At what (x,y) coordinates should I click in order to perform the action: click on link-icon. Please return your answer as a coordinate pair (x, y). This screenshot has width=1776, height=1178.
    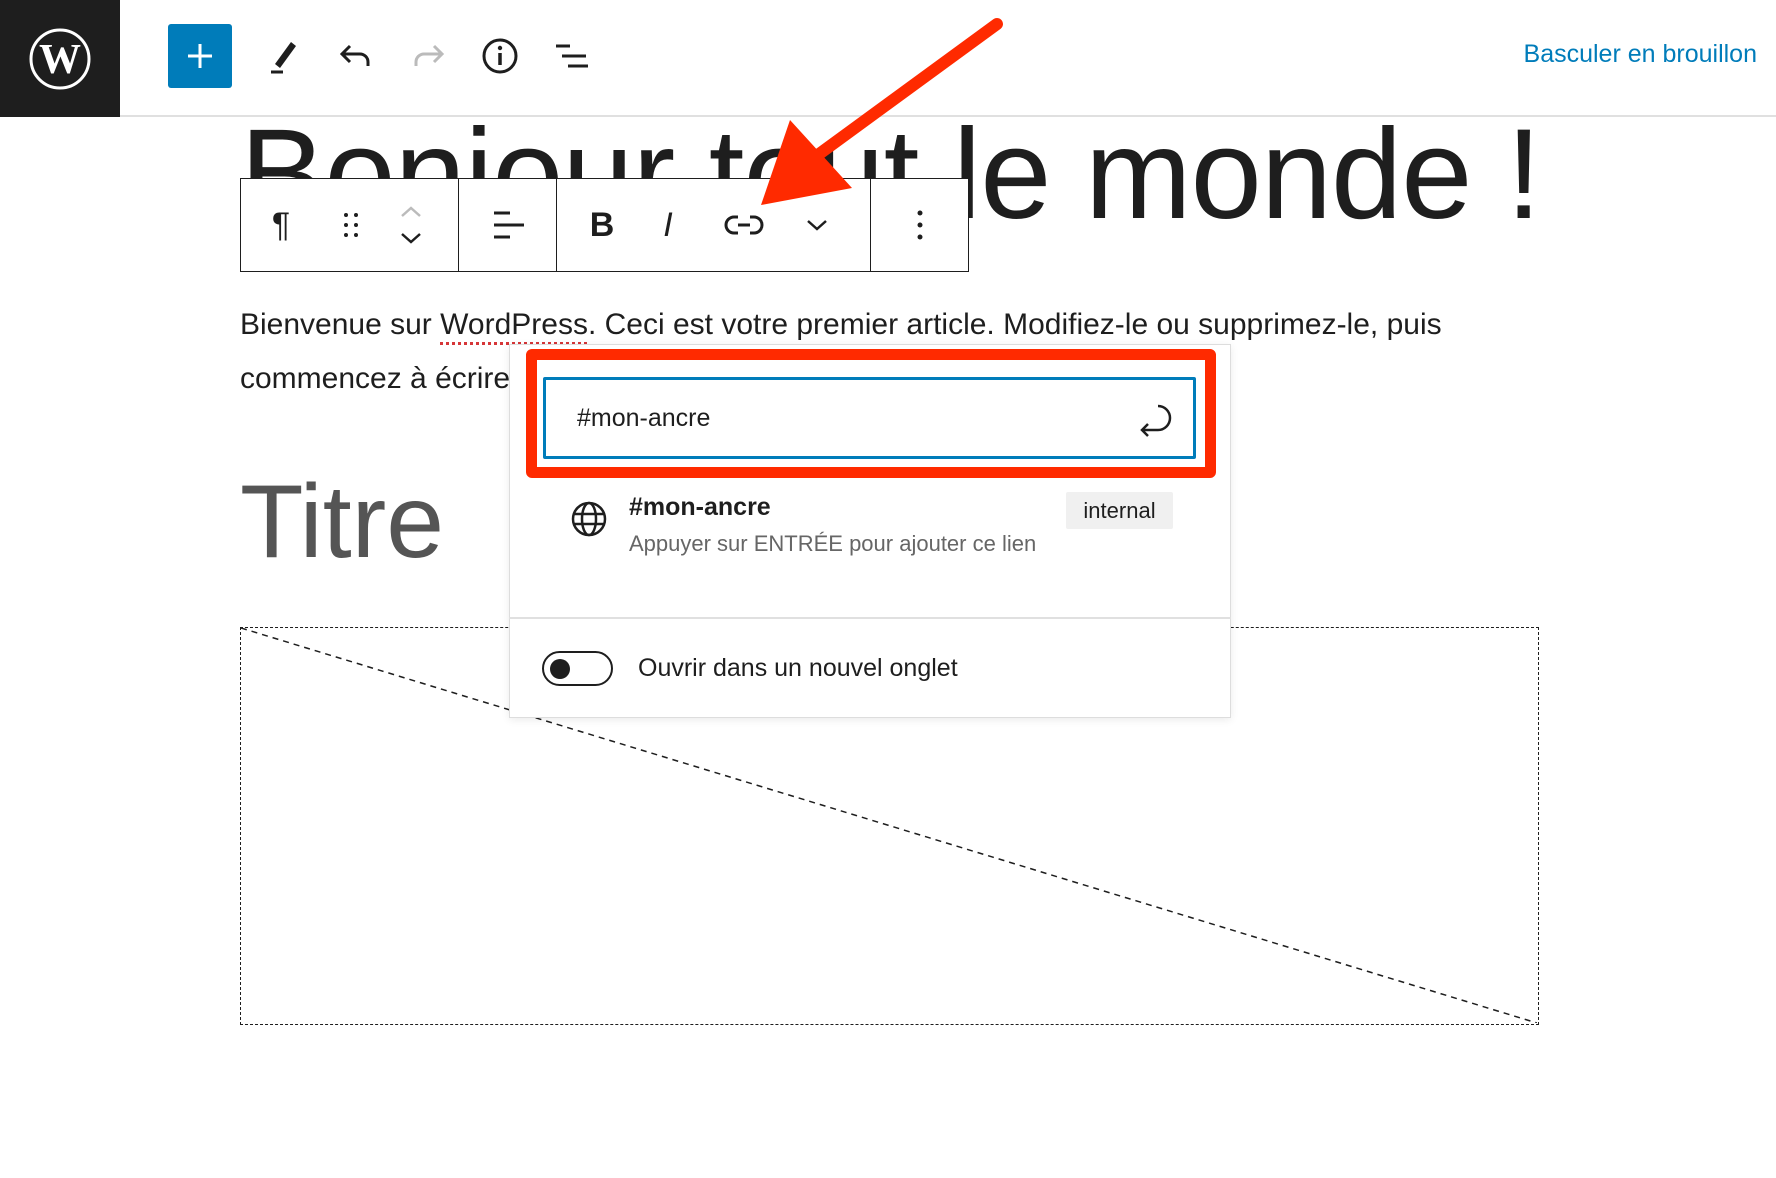
    Looking at the image, I should click on (744, 225).